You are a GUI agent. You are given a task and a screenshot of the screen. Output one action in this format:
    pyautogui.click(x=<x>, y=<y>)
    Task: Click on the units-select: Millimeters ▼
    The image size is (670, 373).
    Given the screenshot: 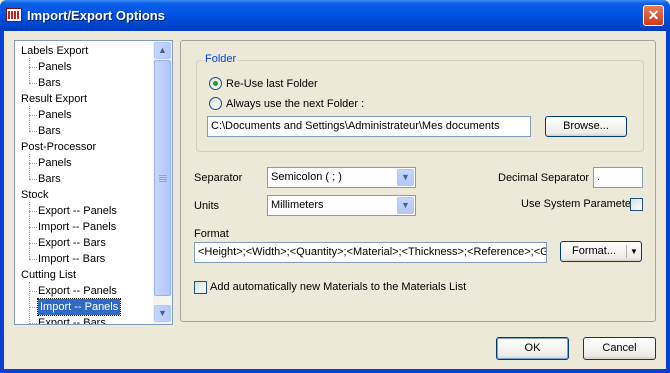 What is the action you would take?
    pyautogui.click(x=341, y=205)
    